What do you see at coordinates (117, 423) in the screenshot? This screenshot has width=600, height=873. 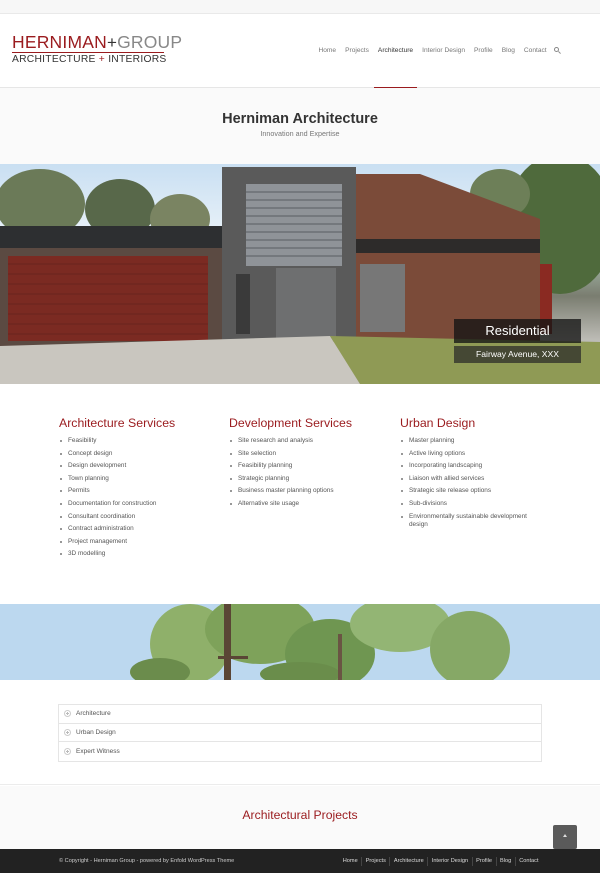 I see `column-heading: Architecture Services` at bounding box center [117, 423].